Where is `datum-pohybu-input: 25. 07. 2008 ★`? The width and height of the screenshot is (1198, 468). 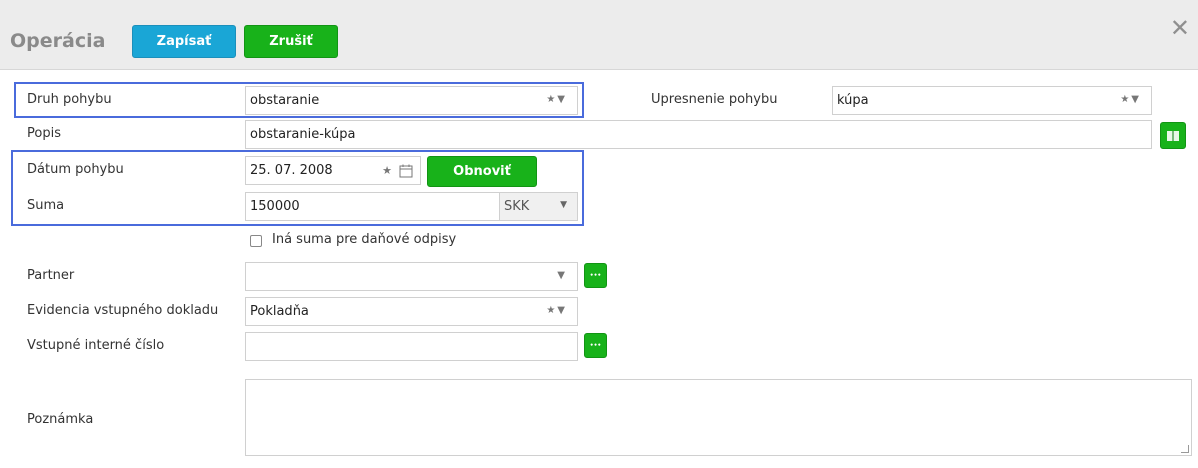
datum-pohybu-input: 25. 07. 2008 ★ is located at coordinates (333, 170).